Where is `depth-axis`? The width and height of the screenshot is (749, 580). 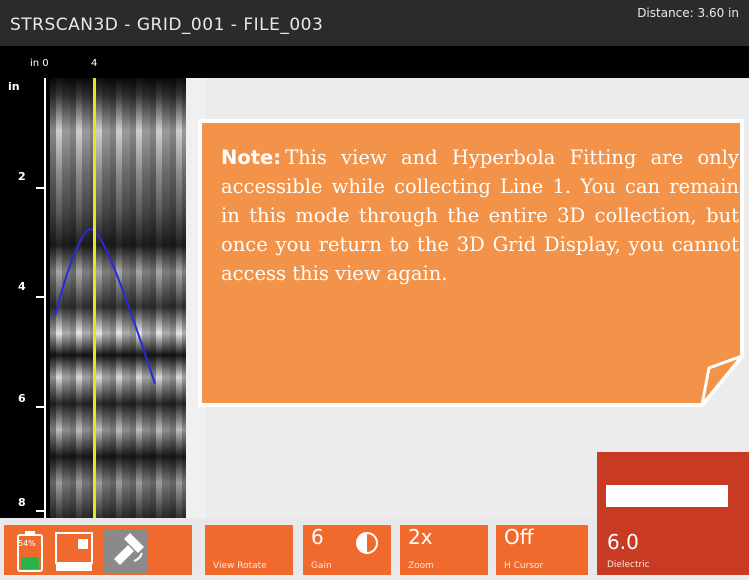 depth-axis is located at coordinates (25, 298).